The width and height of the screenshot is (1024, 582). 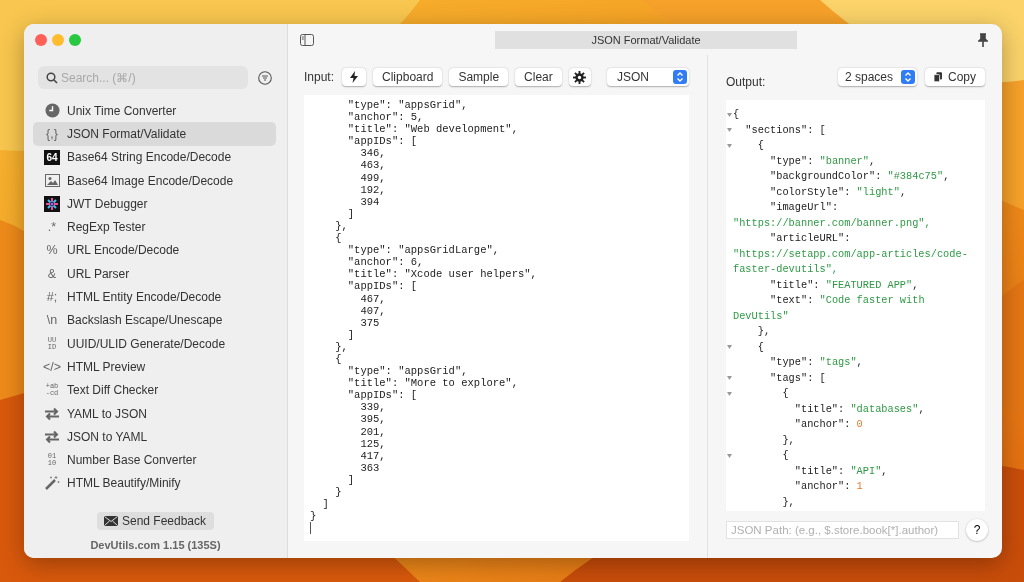 What do you see at coordinates (41, 39) in the screenshot?
I see `close-button` at bounding box center [41, 39].